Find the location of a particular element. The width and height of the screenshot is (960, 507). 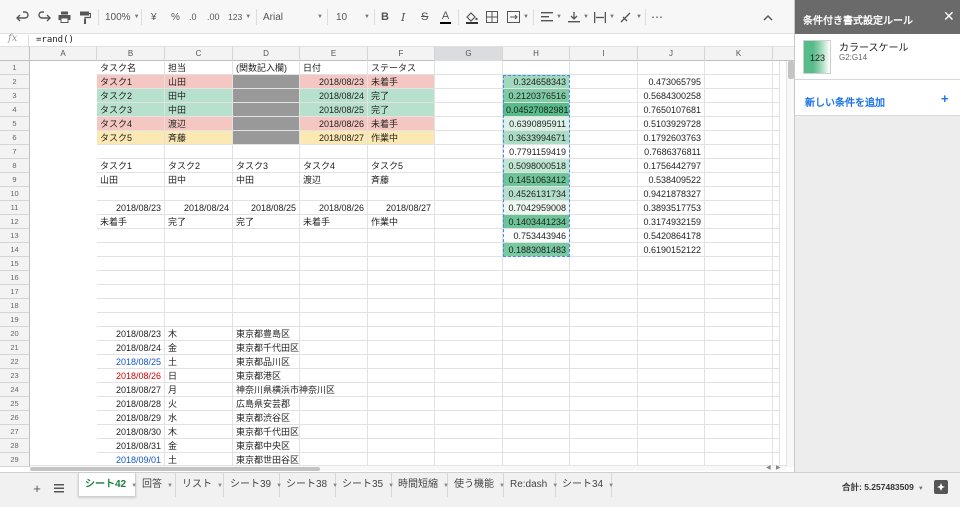

cell-g5: 0.6390895911 is located at coordinates (536, 124).